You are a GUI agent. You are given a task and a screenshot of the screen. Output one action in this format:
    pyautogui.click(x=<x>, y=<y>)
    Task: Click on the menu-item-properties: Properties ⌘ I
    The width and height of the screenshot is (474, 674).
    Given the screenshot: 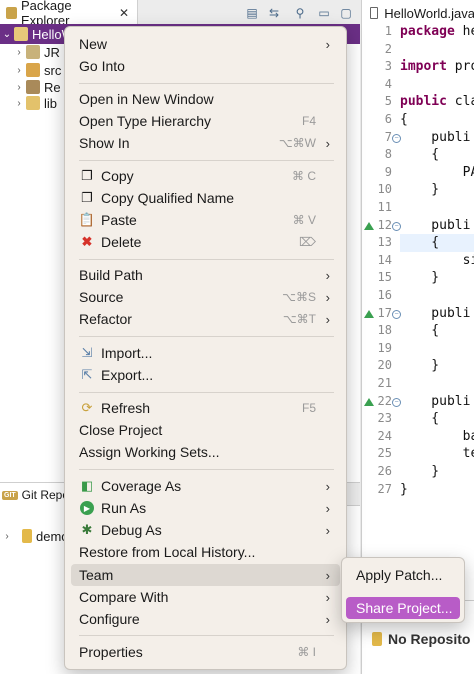 What is the action you would take?
    pyautogui.click(x=205, y=652)
    